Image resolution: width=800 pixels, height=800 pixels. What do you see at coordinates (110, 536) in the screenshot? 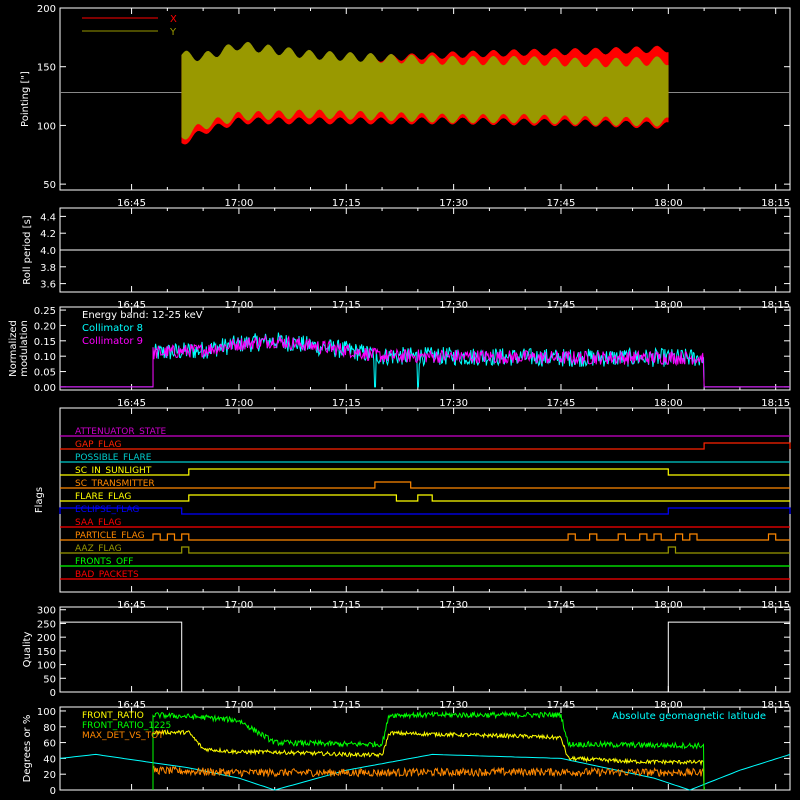
I see `flag-label-particle-flag: PARTICLE_FLAG` at bounding box center [110, 536].